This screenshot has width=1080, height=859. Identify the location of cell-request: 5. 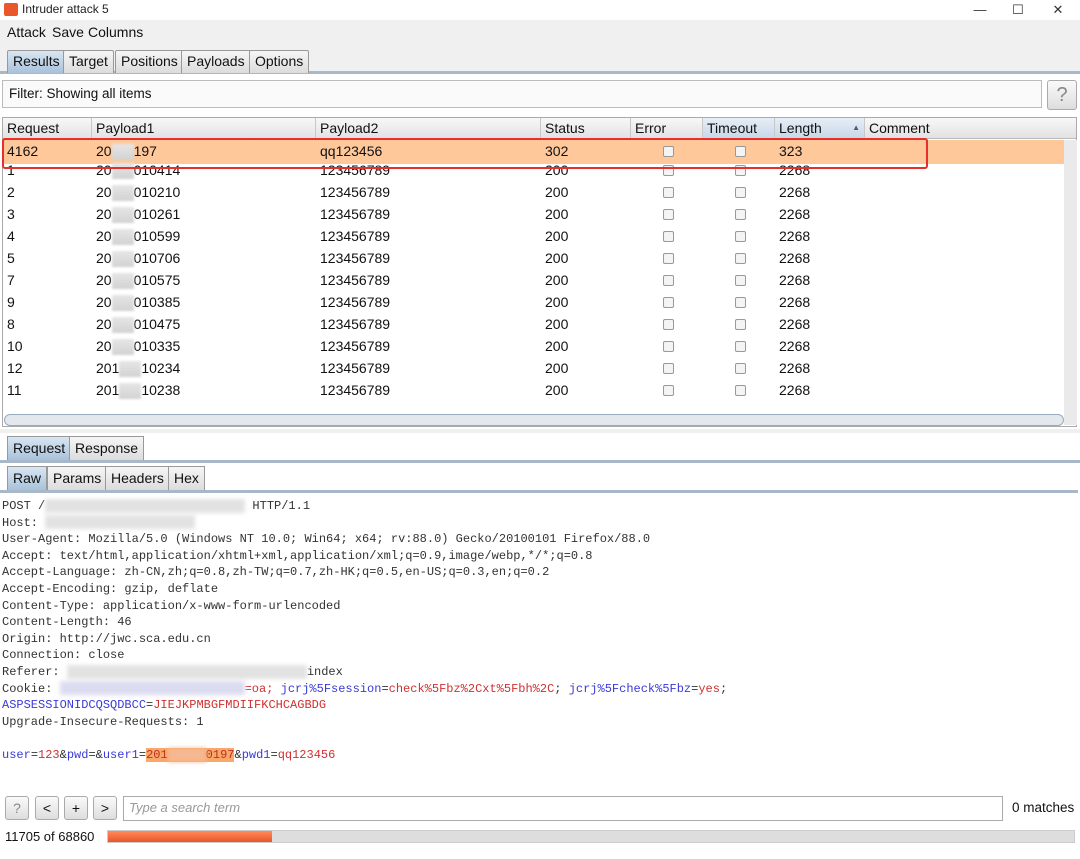
(11, 258).